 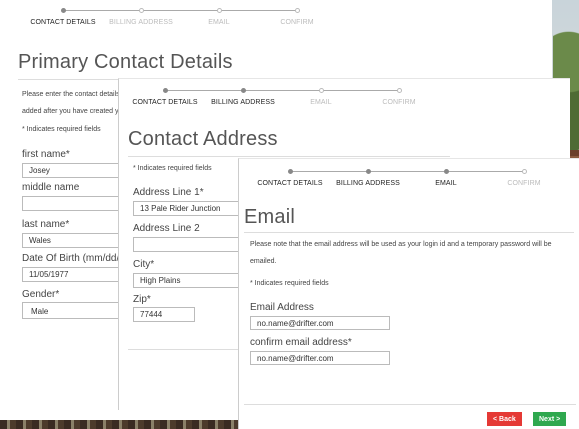 I want to click on page-title: Email, so click(x=270, y=217).